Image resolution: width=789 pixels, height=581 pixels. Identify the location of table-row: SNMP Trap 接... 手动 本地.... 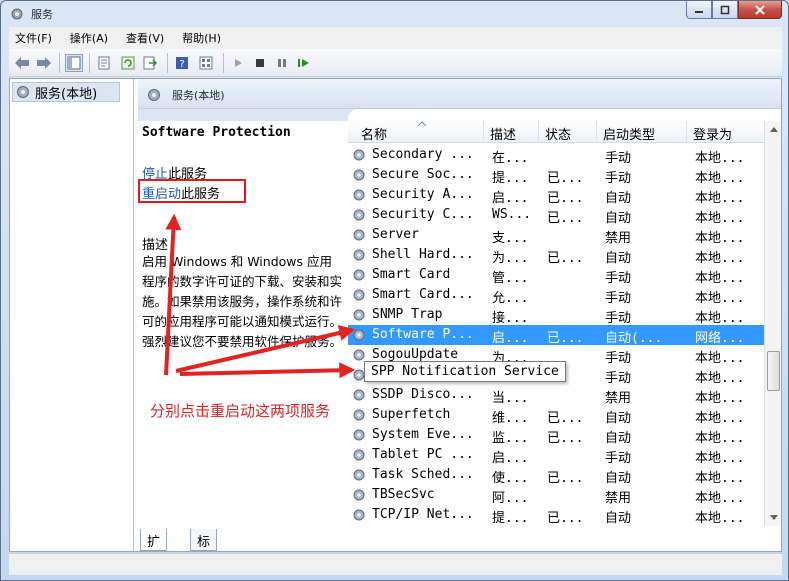
(556, 315).